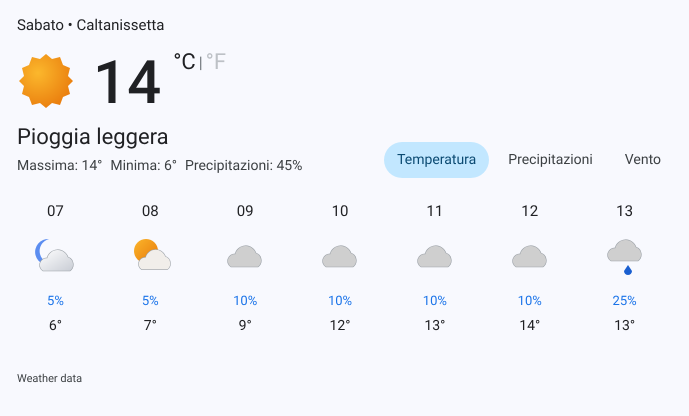 This screenshot has height=416, width=689. I want to click on weather-detail: Minima: 6°, so click(144, 166).